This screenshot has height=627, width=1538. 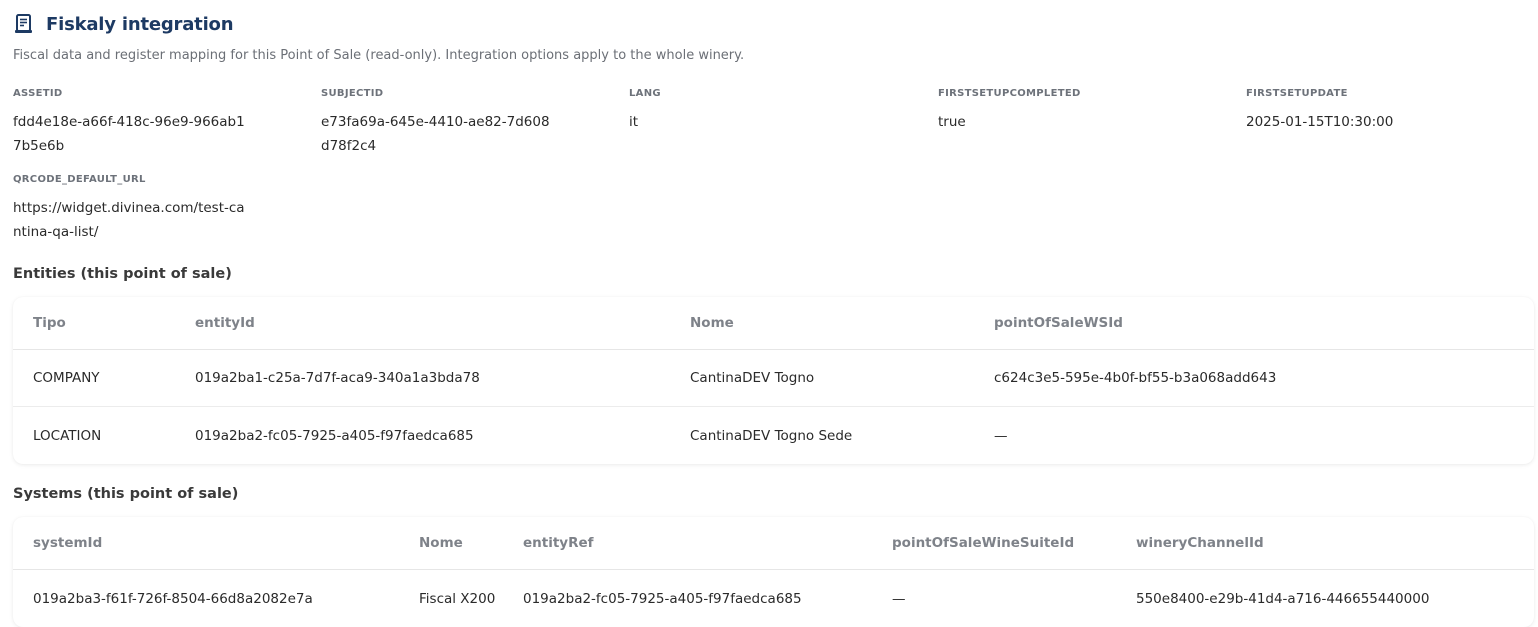 What do you see at coordinates (1078, 111) in the screenshot?
I see `field-firstsetupcompleted: FIRSTSETUPCOMPLETED true` at bounding box center [1078, 111].